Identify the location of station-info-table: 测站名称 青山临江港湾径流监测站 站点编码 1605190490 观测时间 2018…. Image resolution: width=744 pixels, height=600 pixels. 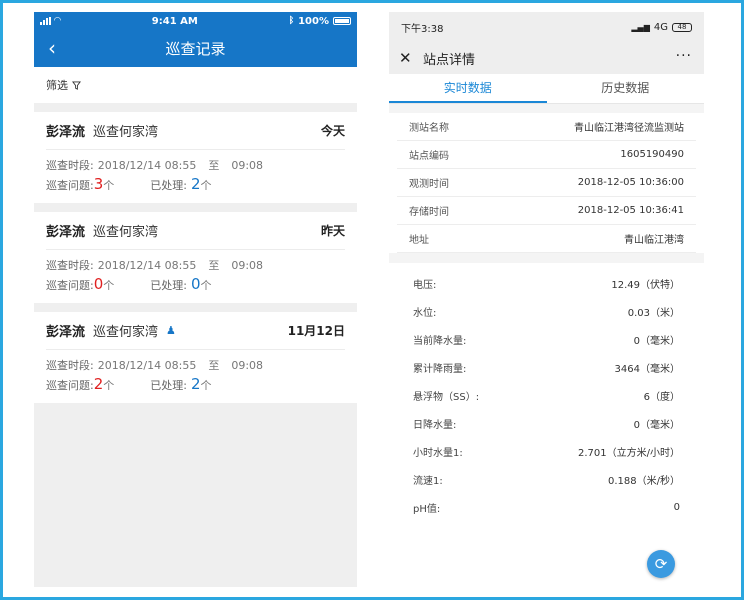
(546, 183).